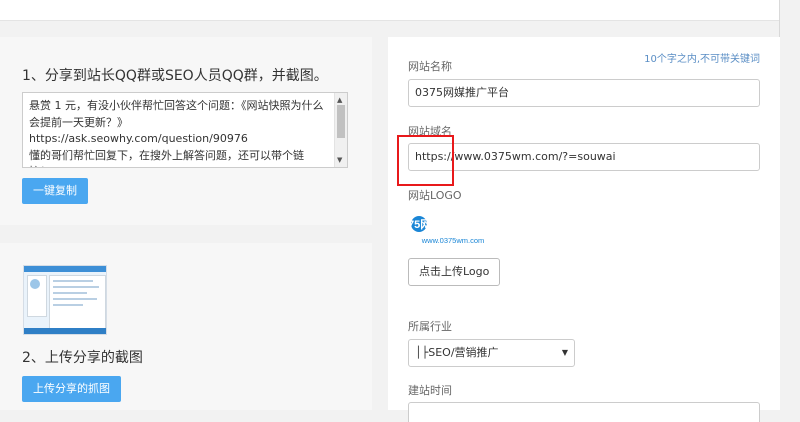 The image size is (800, 422). I want to click on thumb-titlebar, so click(65, 269).